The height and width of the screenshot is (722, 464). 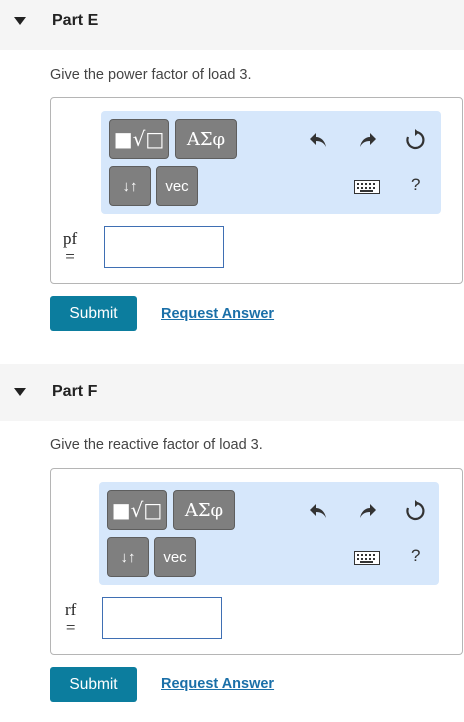 What do you see at coordinates (71, 609) in the screenshot?
I see `variable-name: rf` at bounding box center [71, 609].